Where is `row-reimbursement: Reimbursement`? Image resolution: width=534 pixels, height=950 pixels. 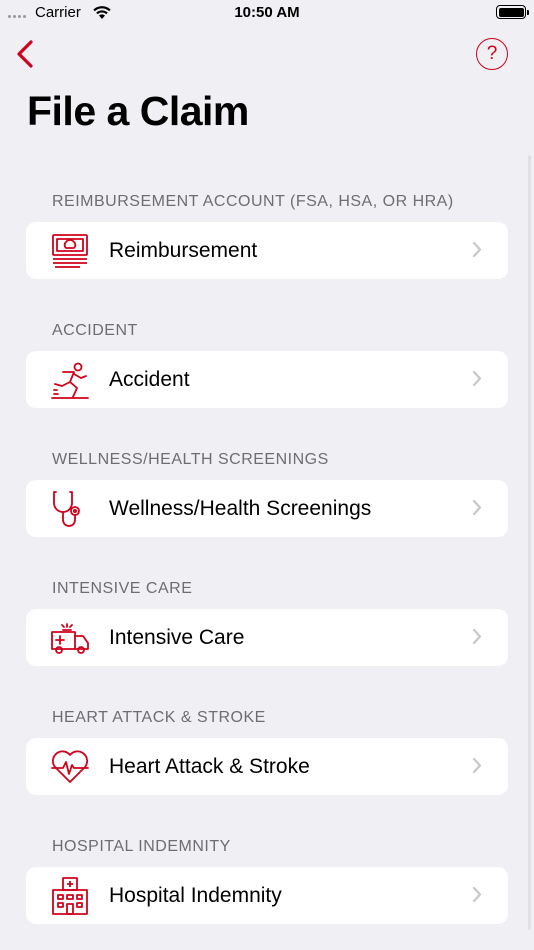
row-reimbursement: Reimbursement is located at coordinates (267, 250).